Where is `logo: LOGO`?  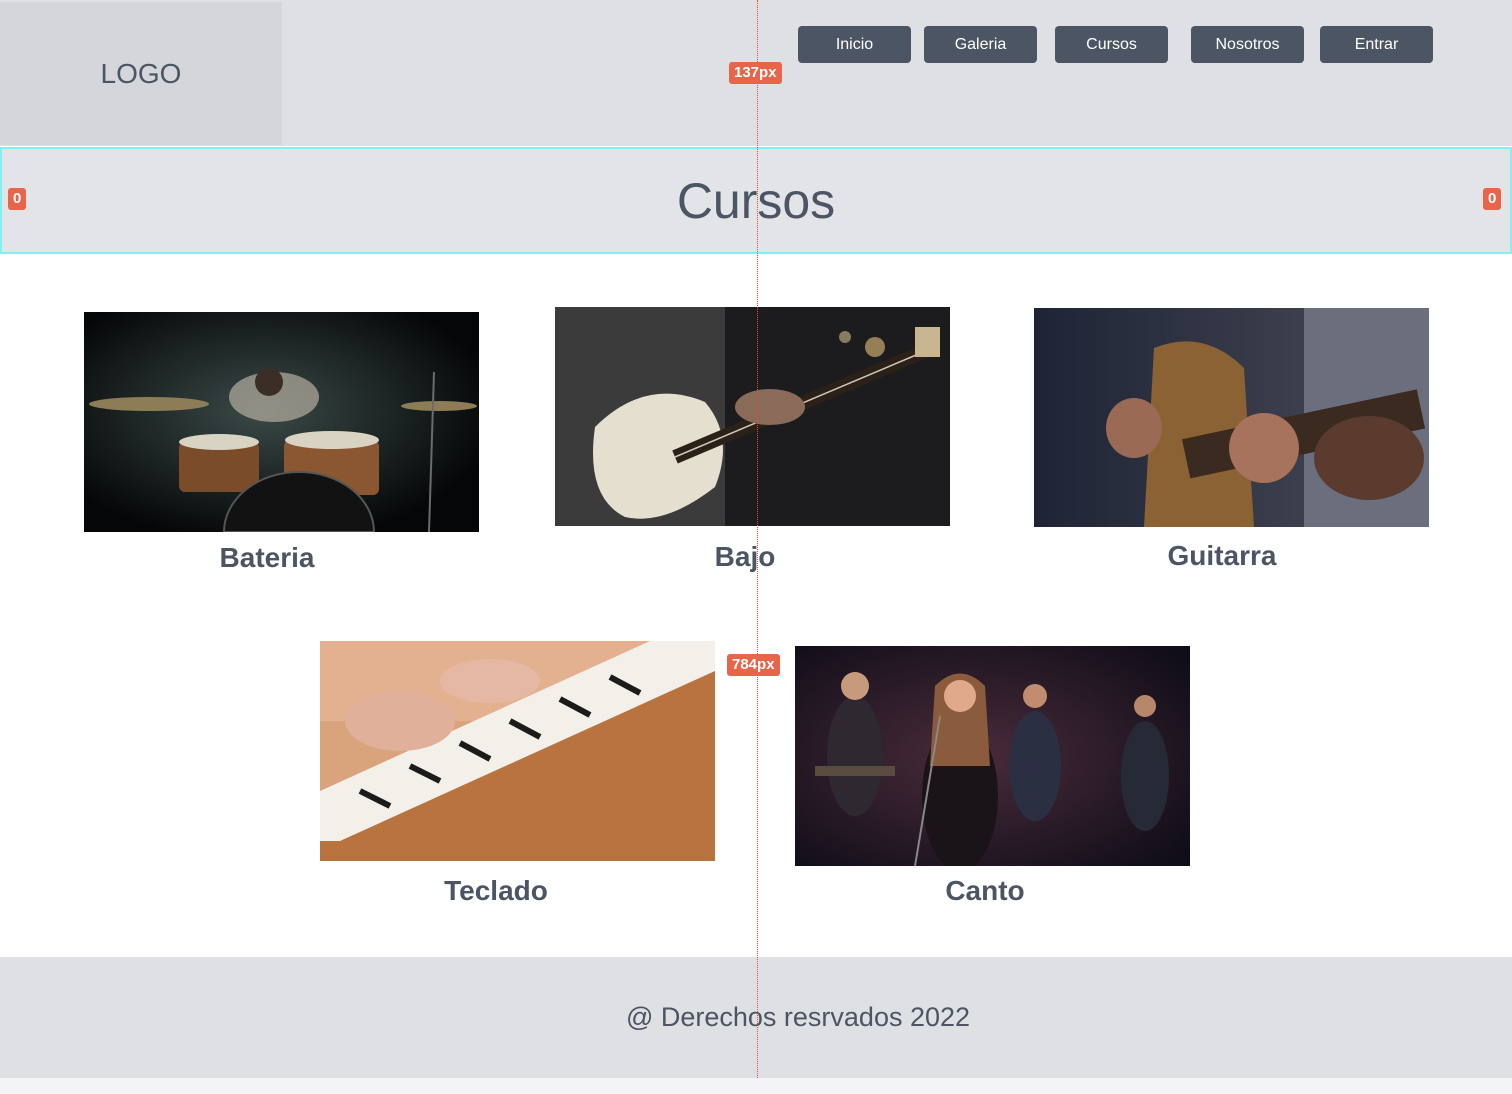 logo: LOGO is located at coordinates (141, 73).